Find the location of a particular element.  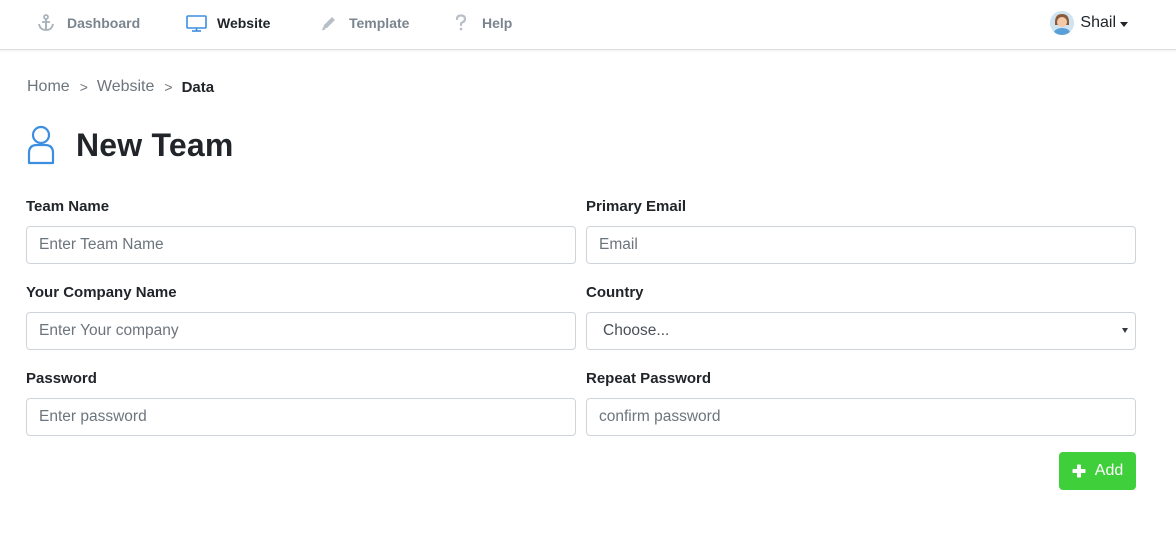

password-input is located at coordinates (301, 417).